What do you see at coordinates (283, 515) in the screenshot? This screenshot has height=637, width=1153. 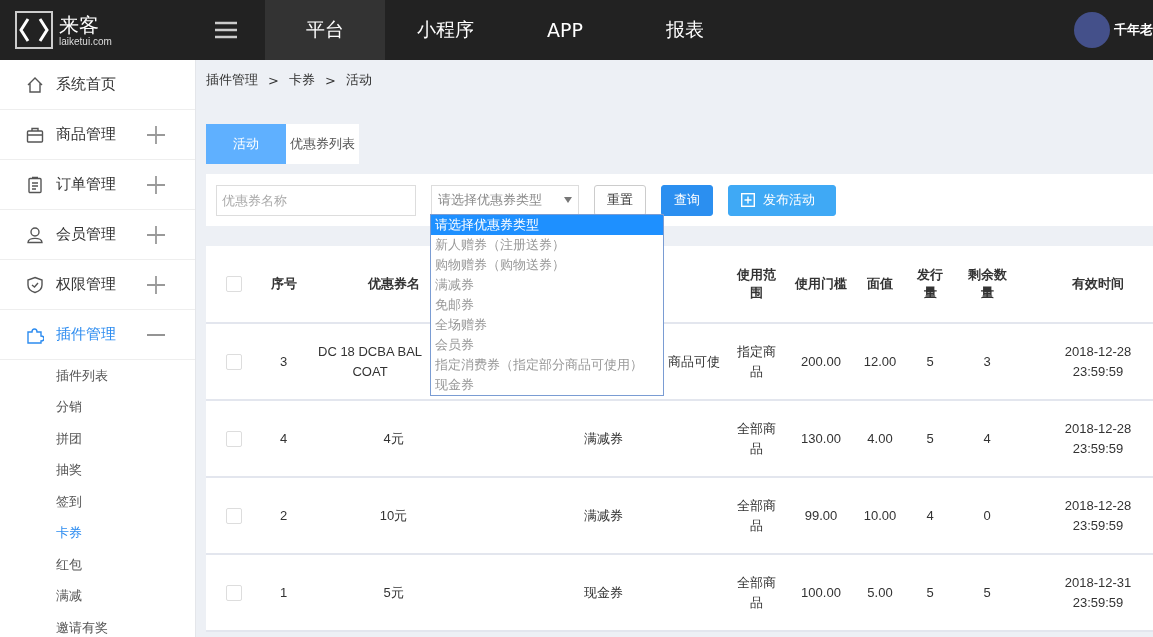 I see `table-cell-text: 2` at bounding box center [283, 515].